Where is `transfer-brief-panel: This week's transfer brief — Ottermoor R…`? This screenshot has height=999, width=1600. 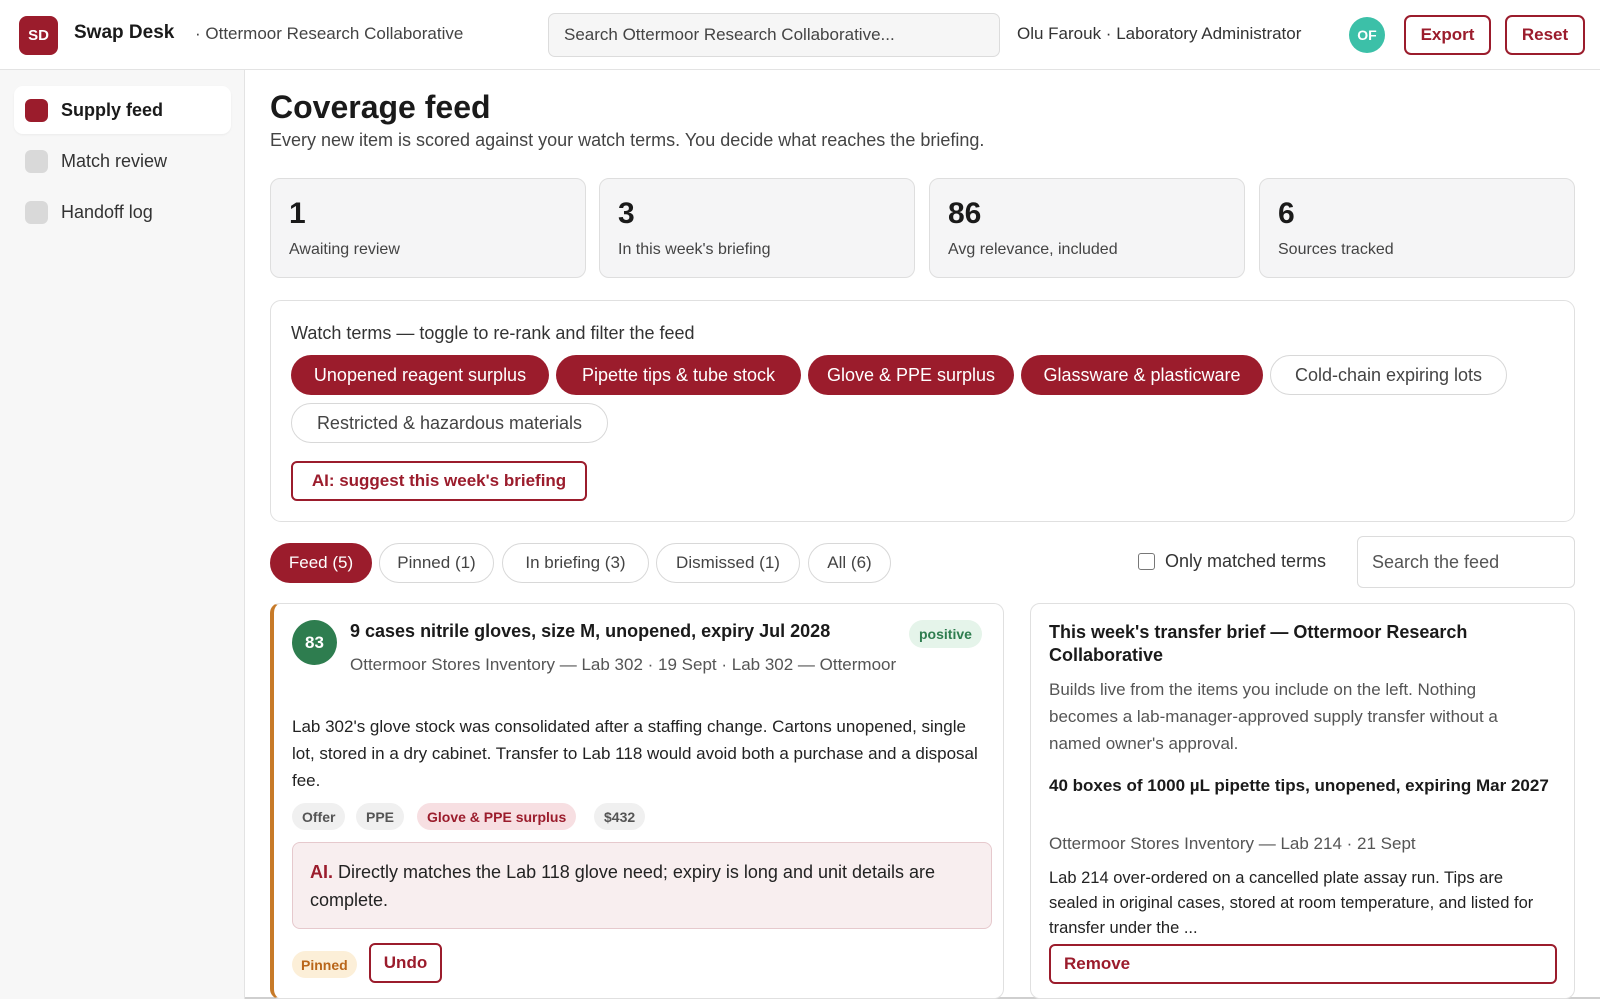 transfer-brief-panel: This week's transfer brief — Ottermoor R… is located at coordinates (1302, 801).